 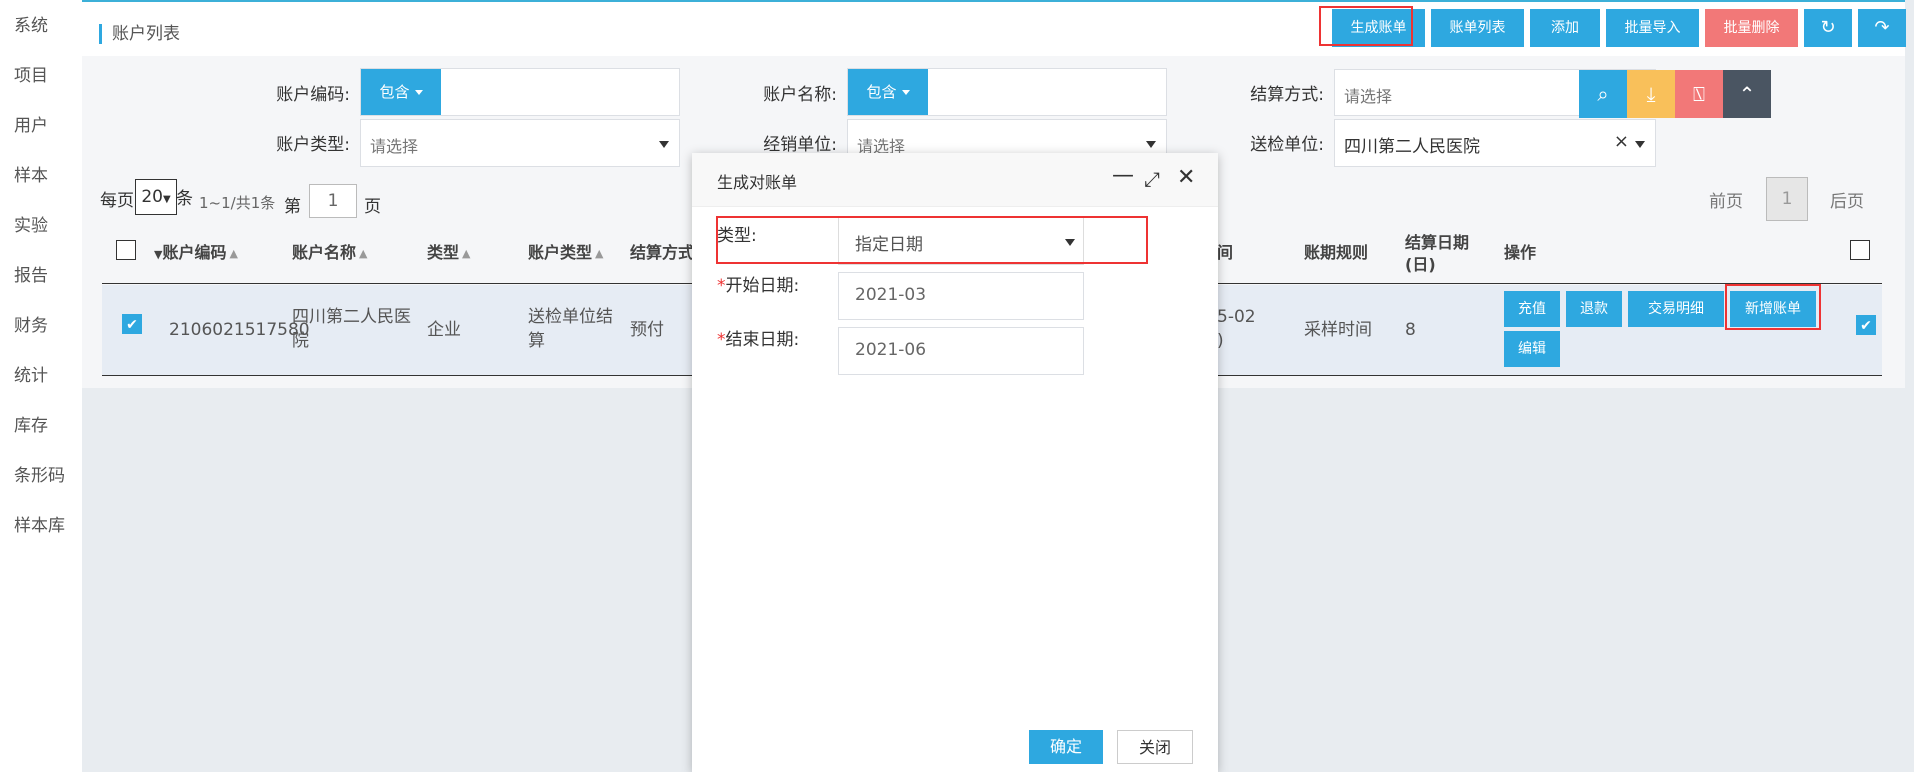 I want to click on minimize-icon: —, so click(x=1123, y=175).